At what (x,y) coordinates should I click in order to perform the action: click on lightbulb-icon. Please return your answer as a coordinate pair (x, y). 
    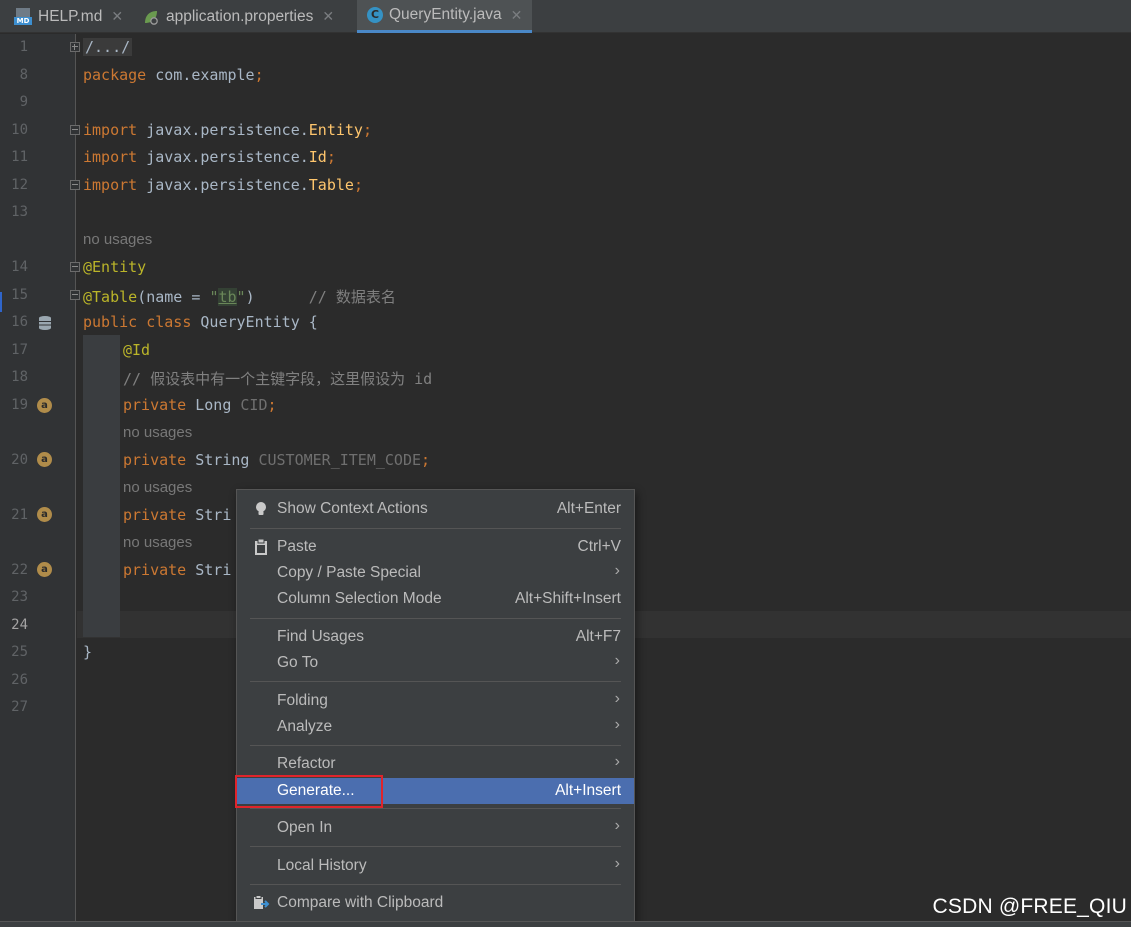
    Looking at the image, I should click on (261, 509).